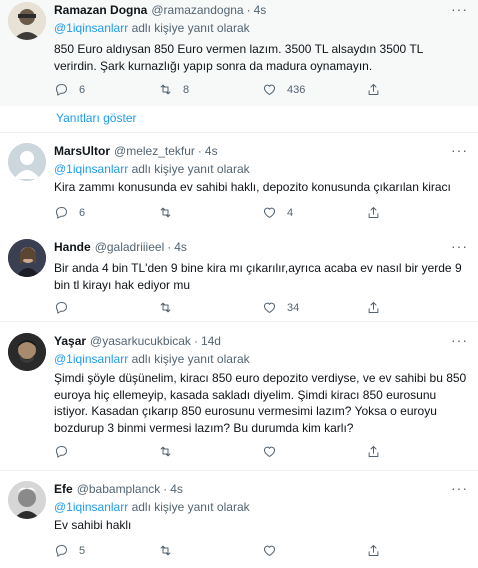 This screenshot has height=568, width=478. What do you see at coordinates (82, 550) in the screenshot?
I see `reply-count: 5` at bounding box center [82, 550].